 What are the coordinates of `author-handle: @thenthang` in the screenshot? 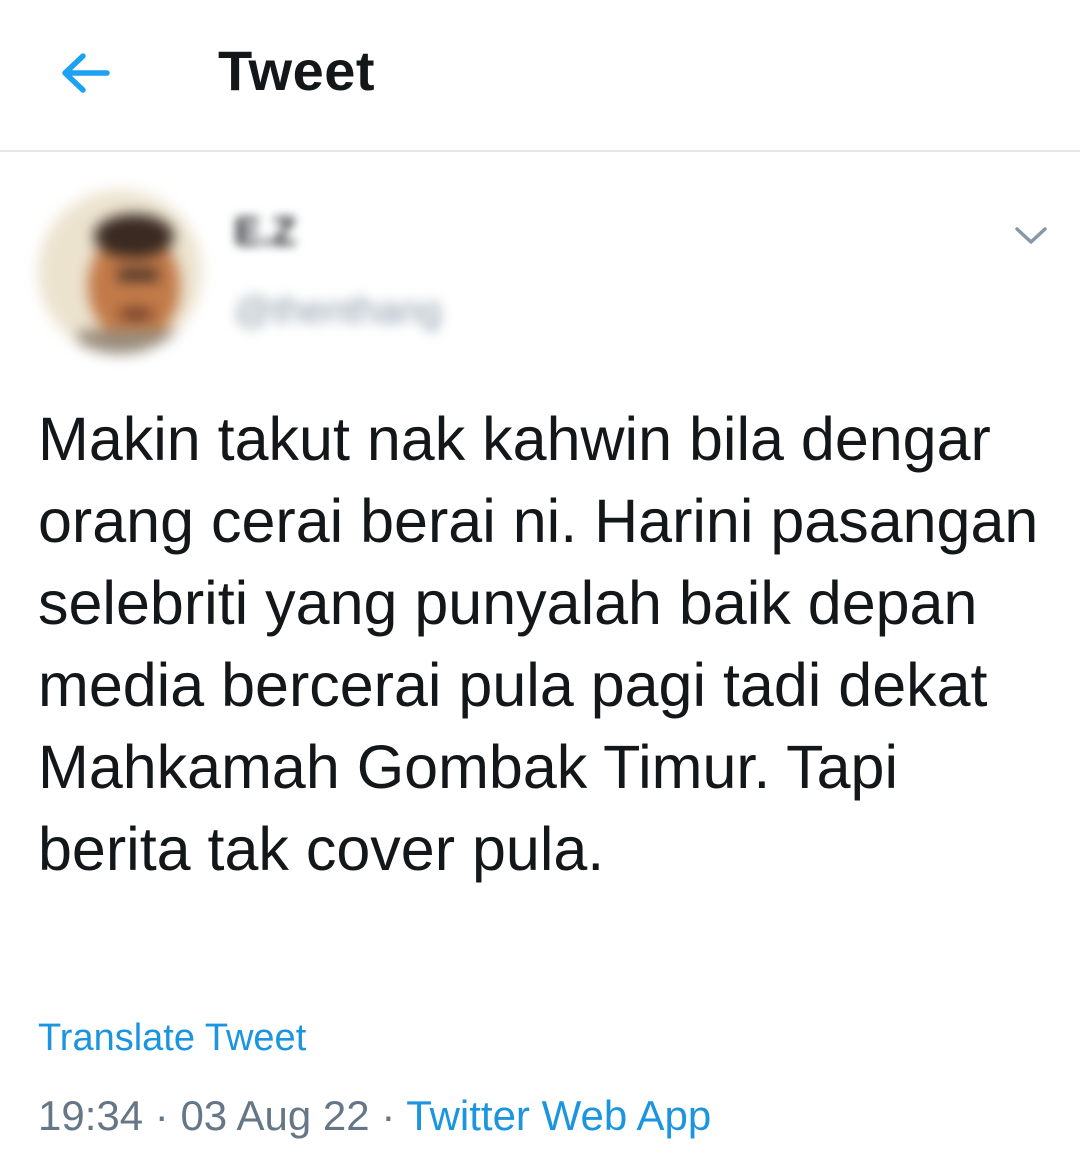 It's located at (338, 311).